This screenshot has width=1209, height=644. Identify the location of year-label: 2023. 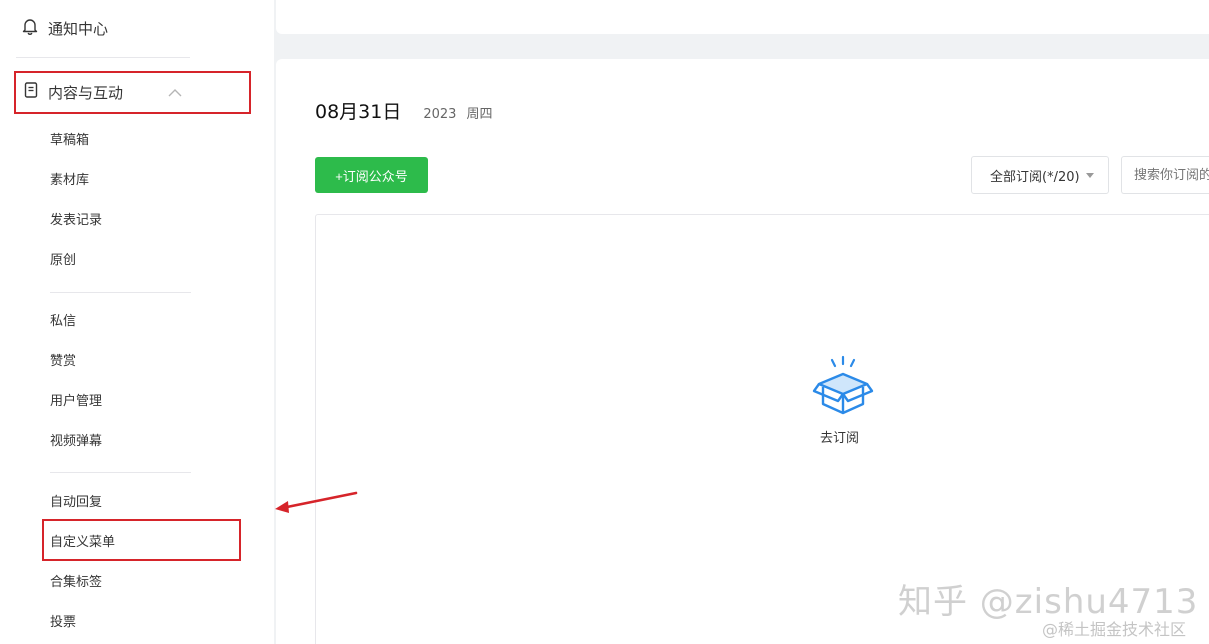
(440, 114).